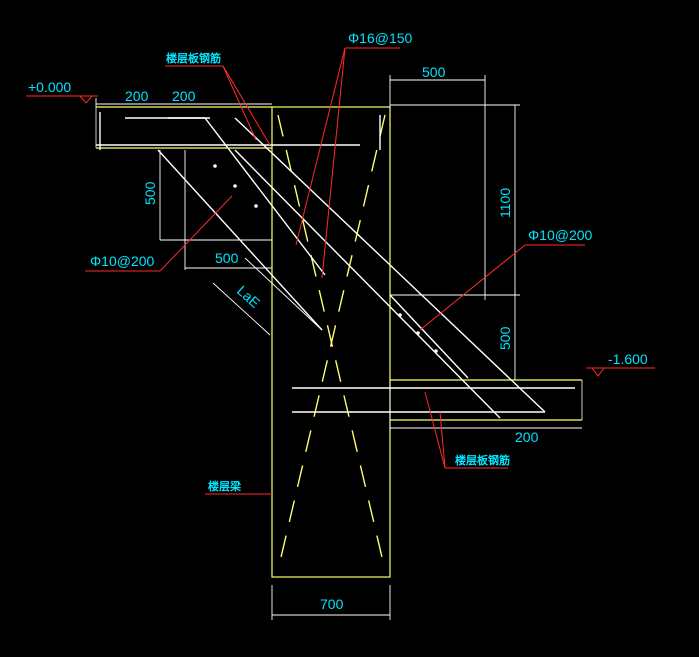 This screenshot has height=657, width=699. I want to click on dim-right-height-lower: 500, so click(505, 338).